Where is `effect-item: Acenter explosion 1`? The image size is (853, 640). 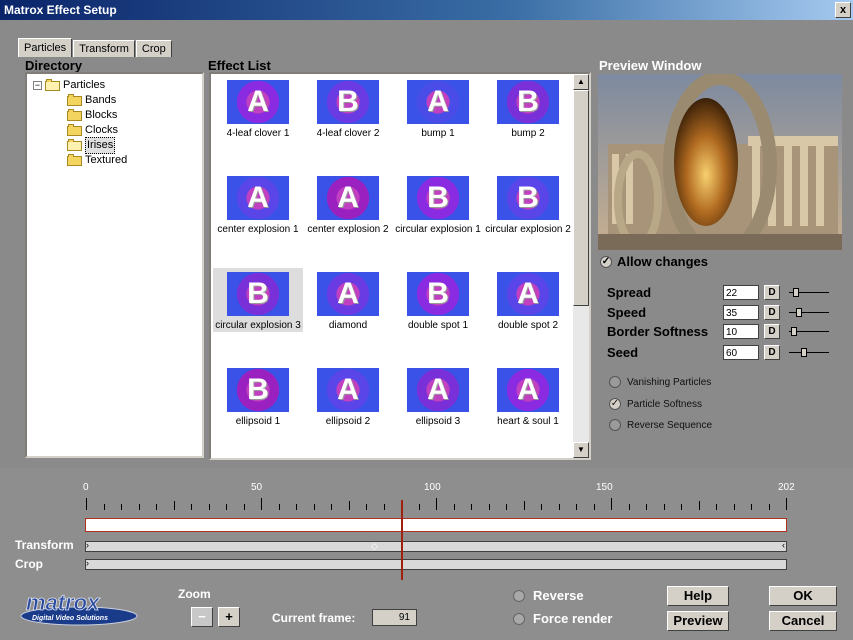 effect-item: Acenter explosion 1 is located at coordinates (258, 204).